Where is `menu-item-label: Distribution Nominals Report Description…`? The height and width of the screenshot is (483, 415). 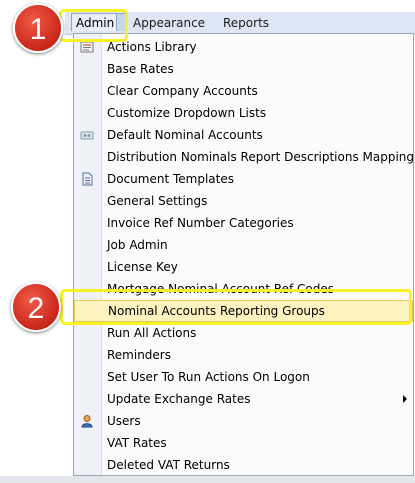 menu-item-label: Distribution Nominals Report Description… is located at coordinates (261, 157).